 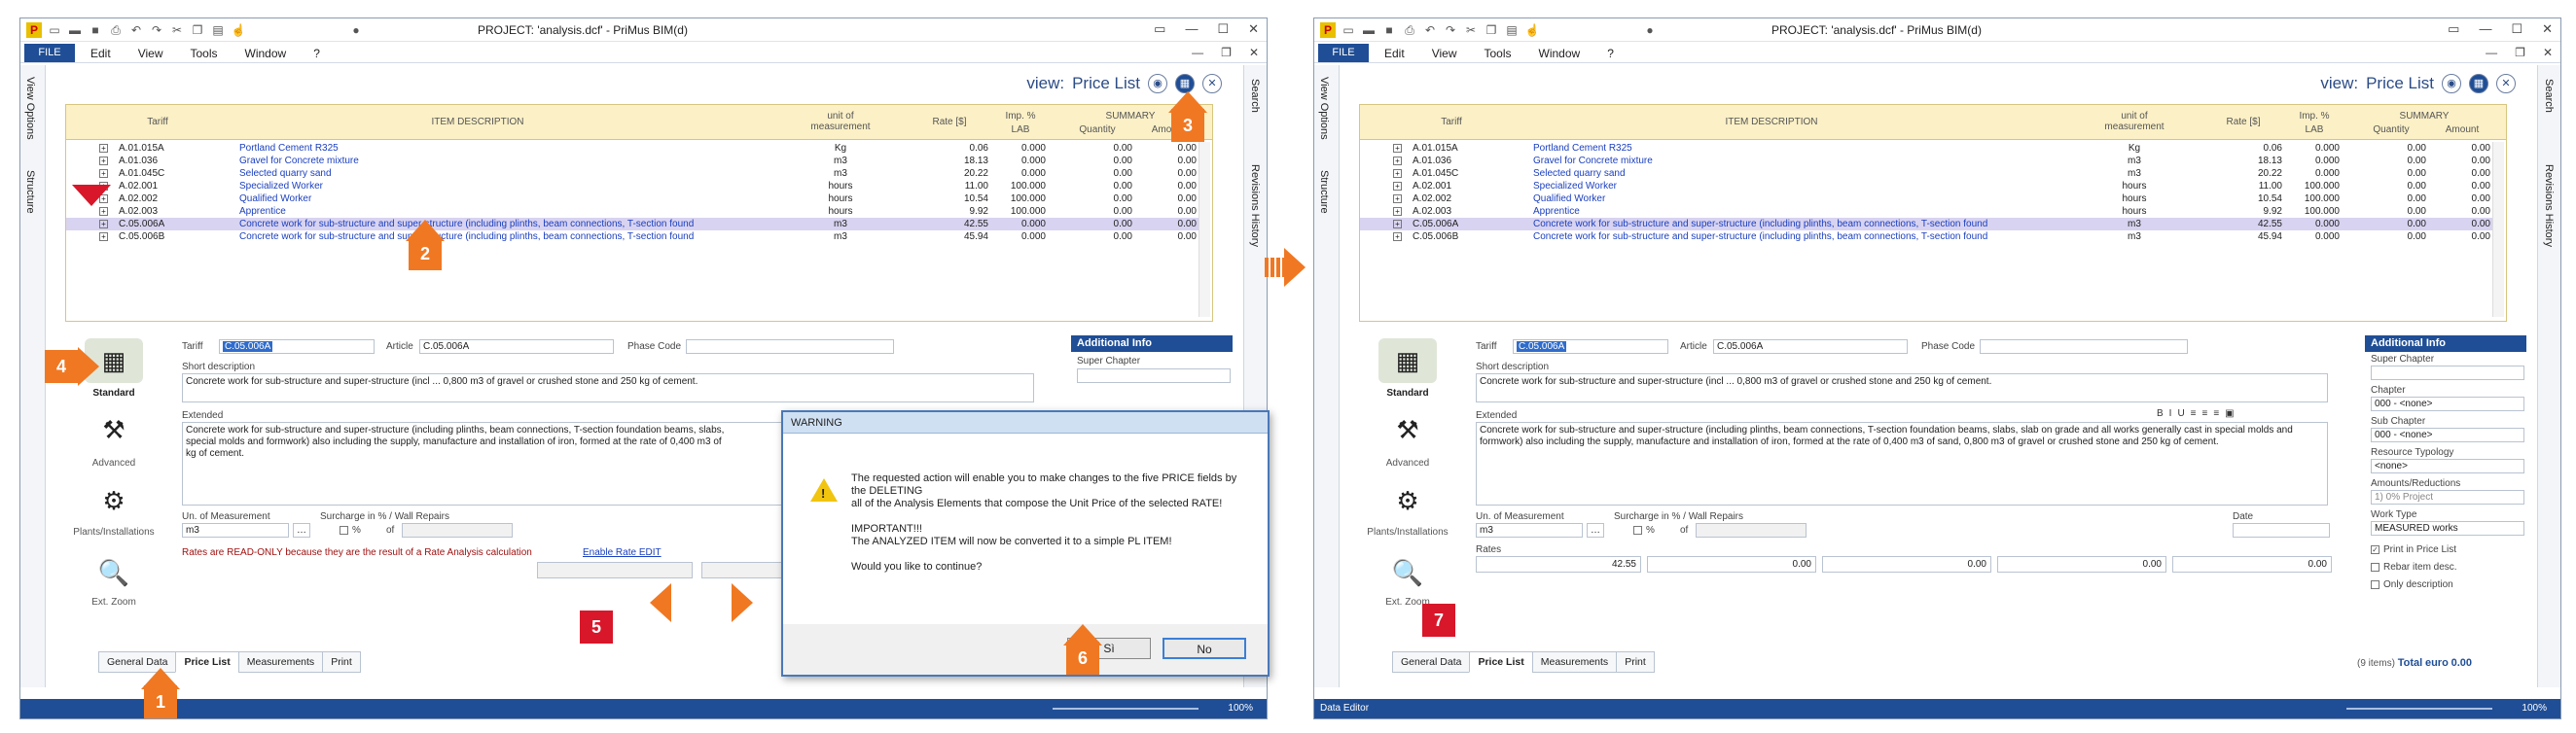 I want to click on ext-zoom-icon: 🔍, so click(x=114, y=573).